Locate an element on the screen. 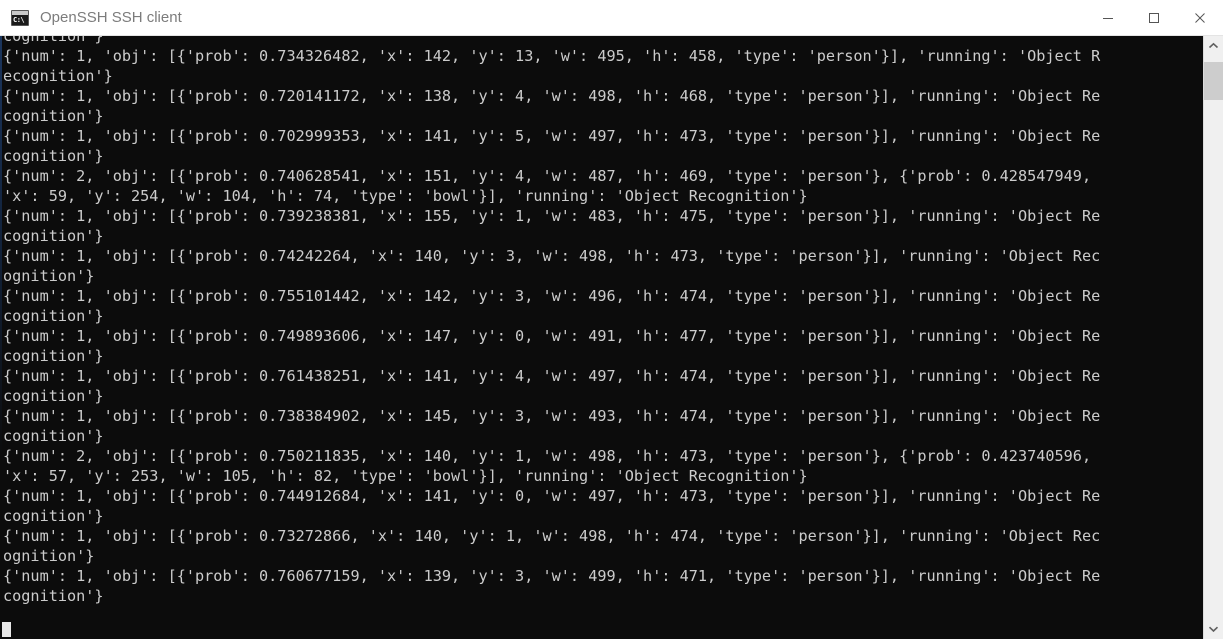 Image resolution: width=1223 pixels, height=639 pixels. scrollbar-thumb is located at coordinates (1213, 81).